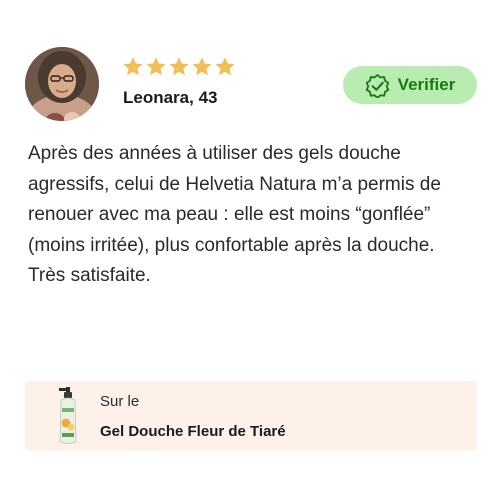 The width and height of the screenshot is (500, 500). Describe the element at coordinates (377, 85) in the screenshot. I see `verified-badge-icon` at that location.